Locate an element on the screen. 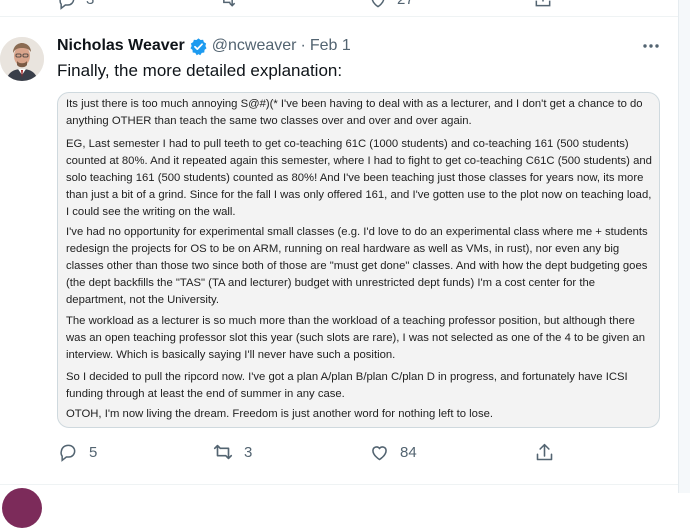 The height and width of the screenshot is (528, 690). more-options-icon is located at coordinates (651, 46).